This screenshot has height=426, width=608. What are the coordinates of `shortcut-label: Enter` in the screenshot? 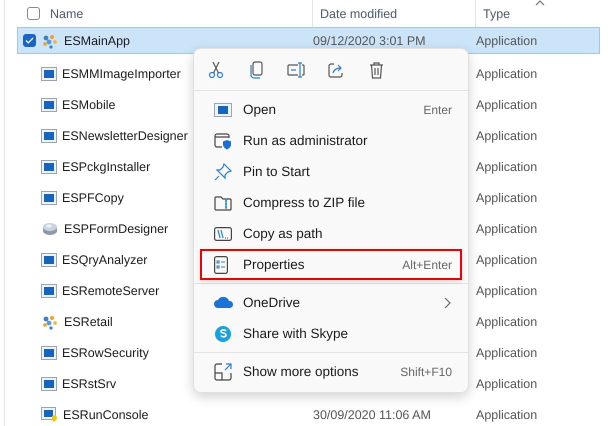 It's located at (437, 109).